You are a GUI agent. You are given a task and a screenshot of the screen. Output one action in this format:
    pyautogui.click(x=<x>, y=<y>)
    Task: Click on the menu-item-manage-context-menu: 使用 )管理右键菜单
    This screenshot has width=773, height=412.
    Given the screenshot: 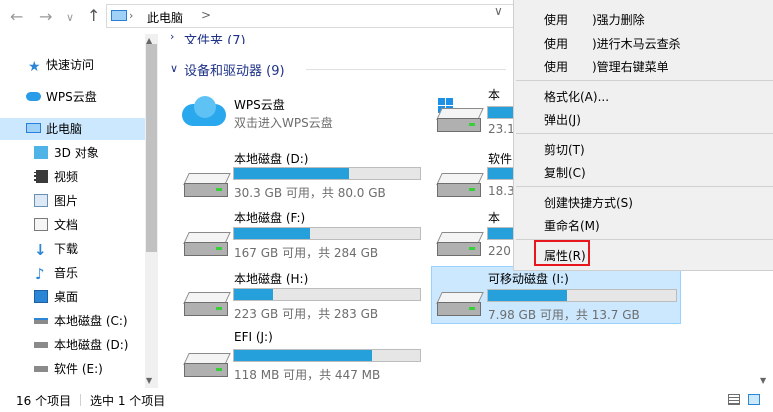 What is the action you would take?
    pyautogui.click(x=606, y=66)
    